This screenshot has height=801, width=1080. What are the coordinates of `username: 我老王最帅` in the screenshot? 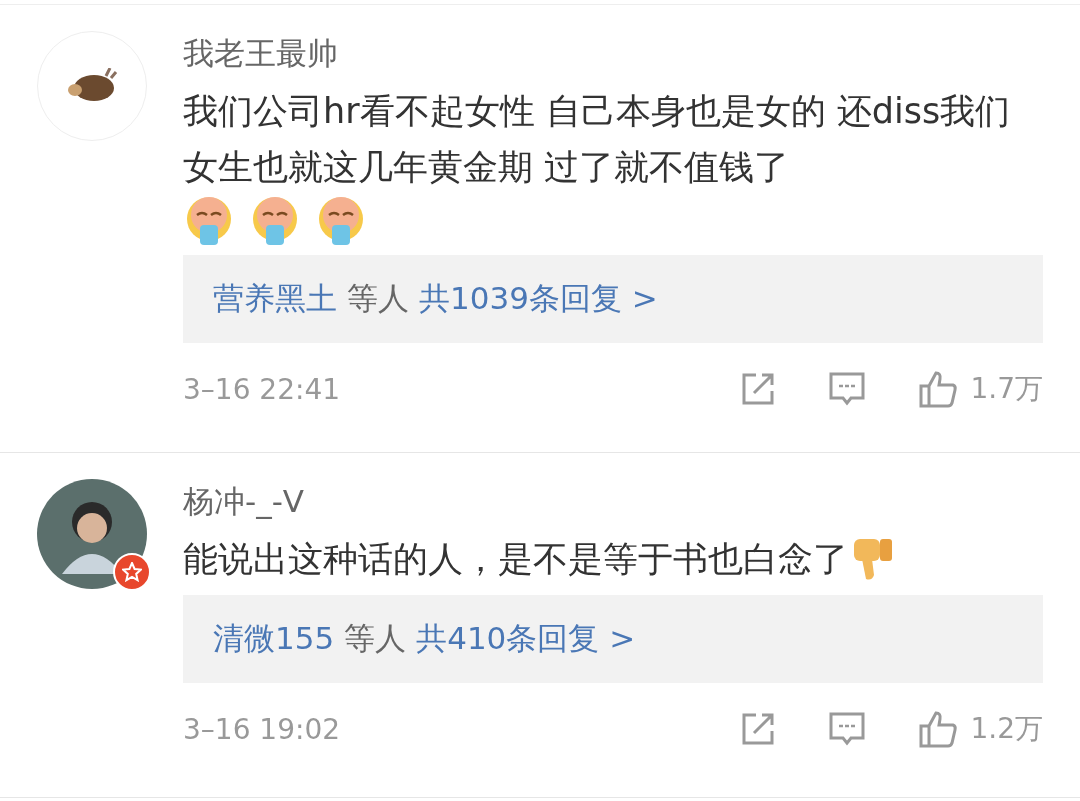 It's located at (613, 53).